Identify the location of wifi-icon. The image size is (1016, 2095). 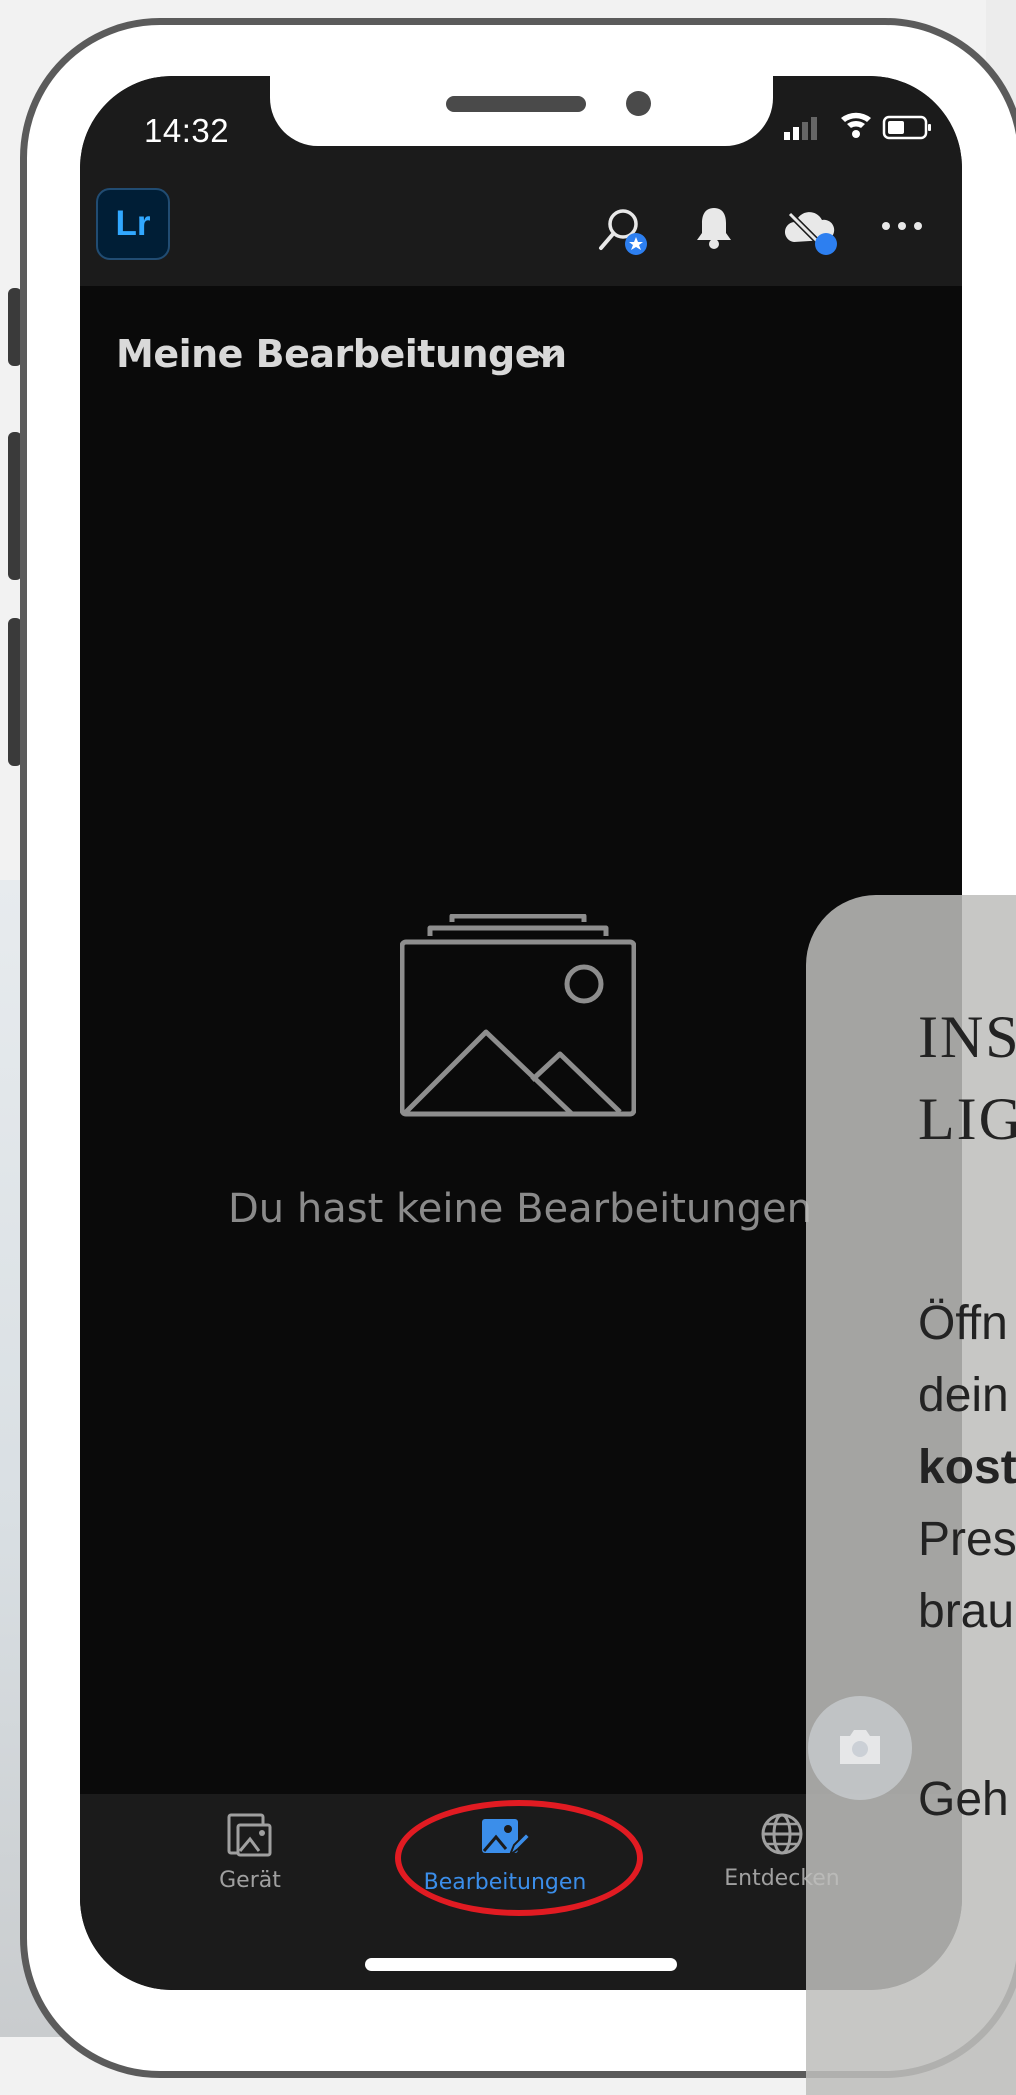
(856, 125).